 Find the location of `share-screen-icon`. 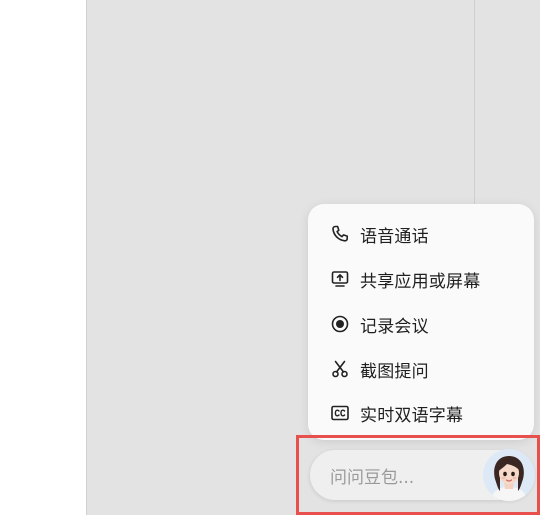

share-screen-icon is located at coordinates (340, 279).